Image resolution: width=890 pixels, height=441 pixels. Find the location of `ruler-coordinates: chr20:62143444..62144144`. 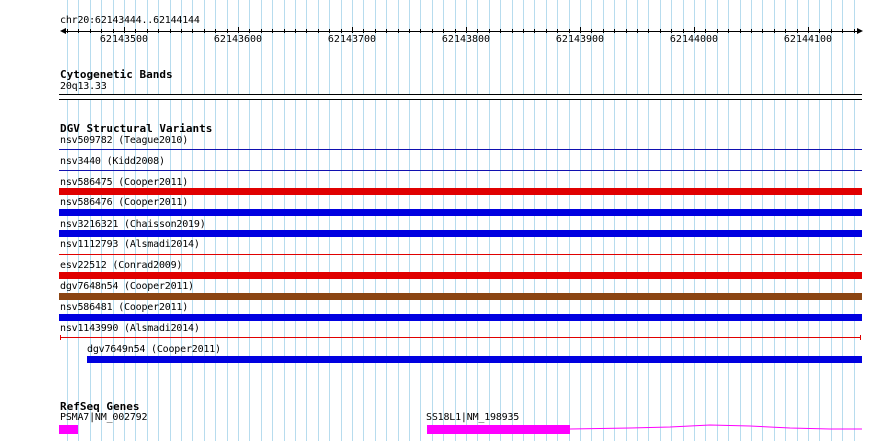

ruler-coordinates: chr20:62143444..62144144 is located at coordinates (130, 20).